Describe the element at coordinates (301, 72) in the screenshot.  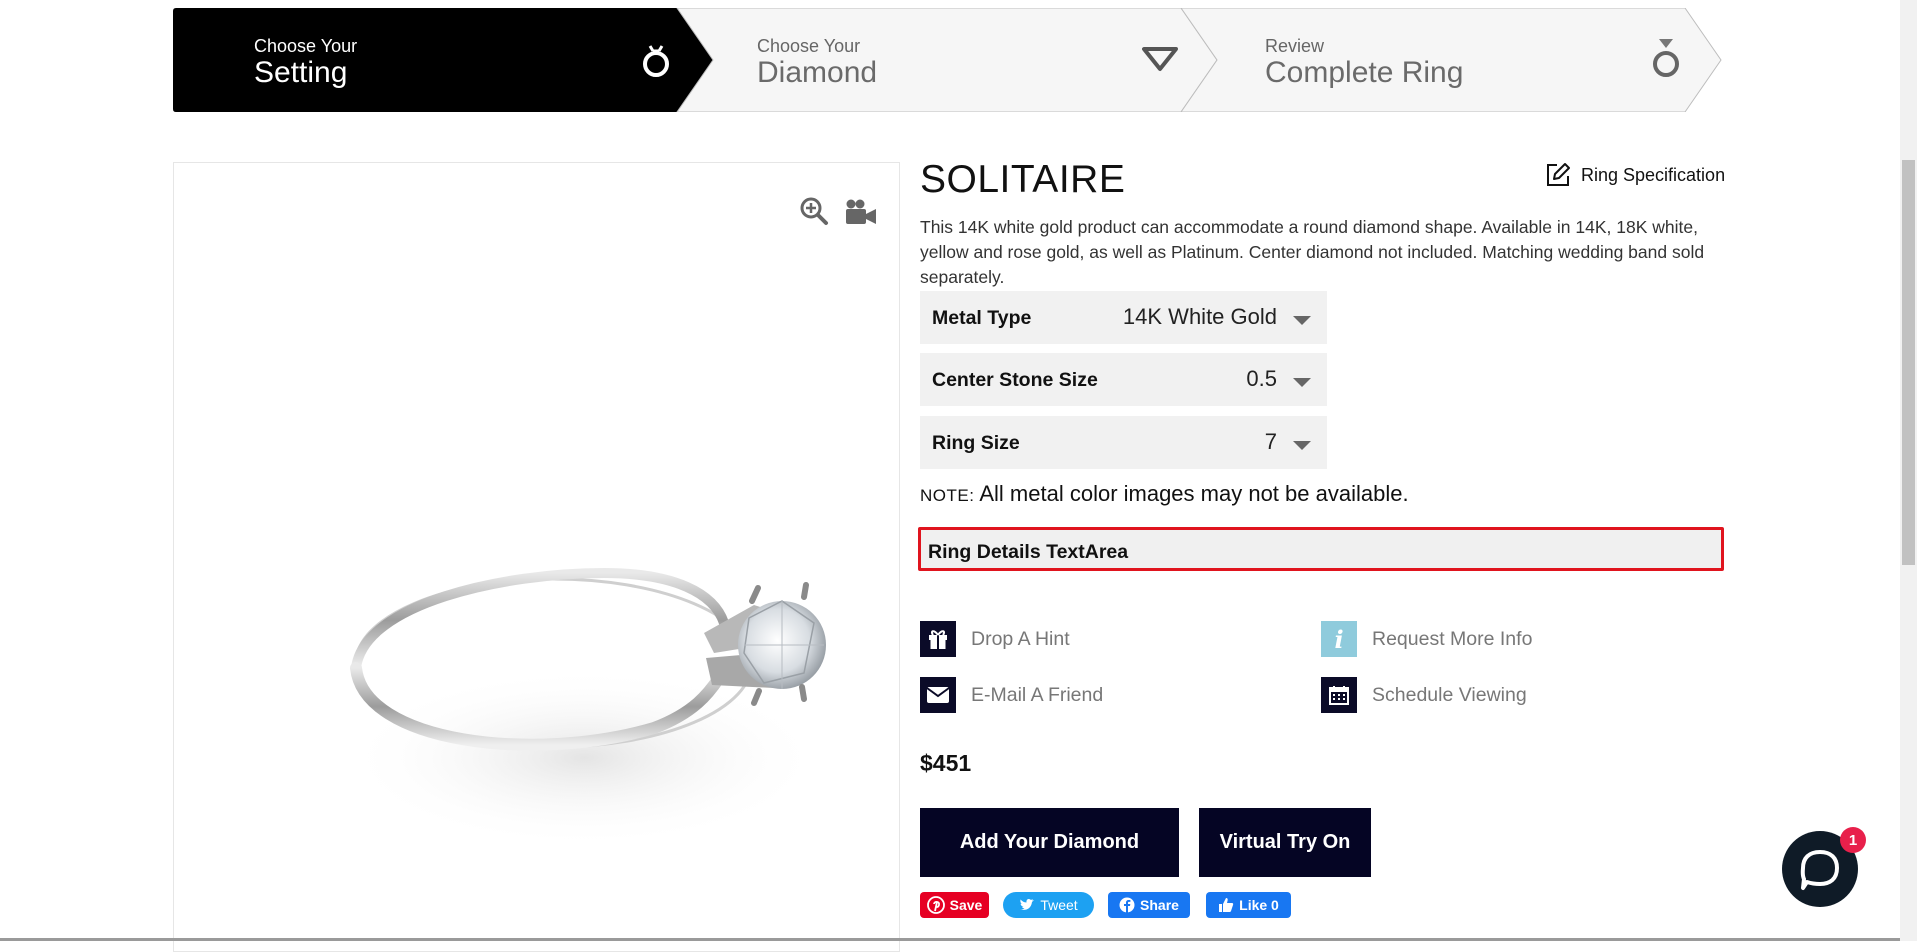
I see `step-main-label: Setting` at that location.